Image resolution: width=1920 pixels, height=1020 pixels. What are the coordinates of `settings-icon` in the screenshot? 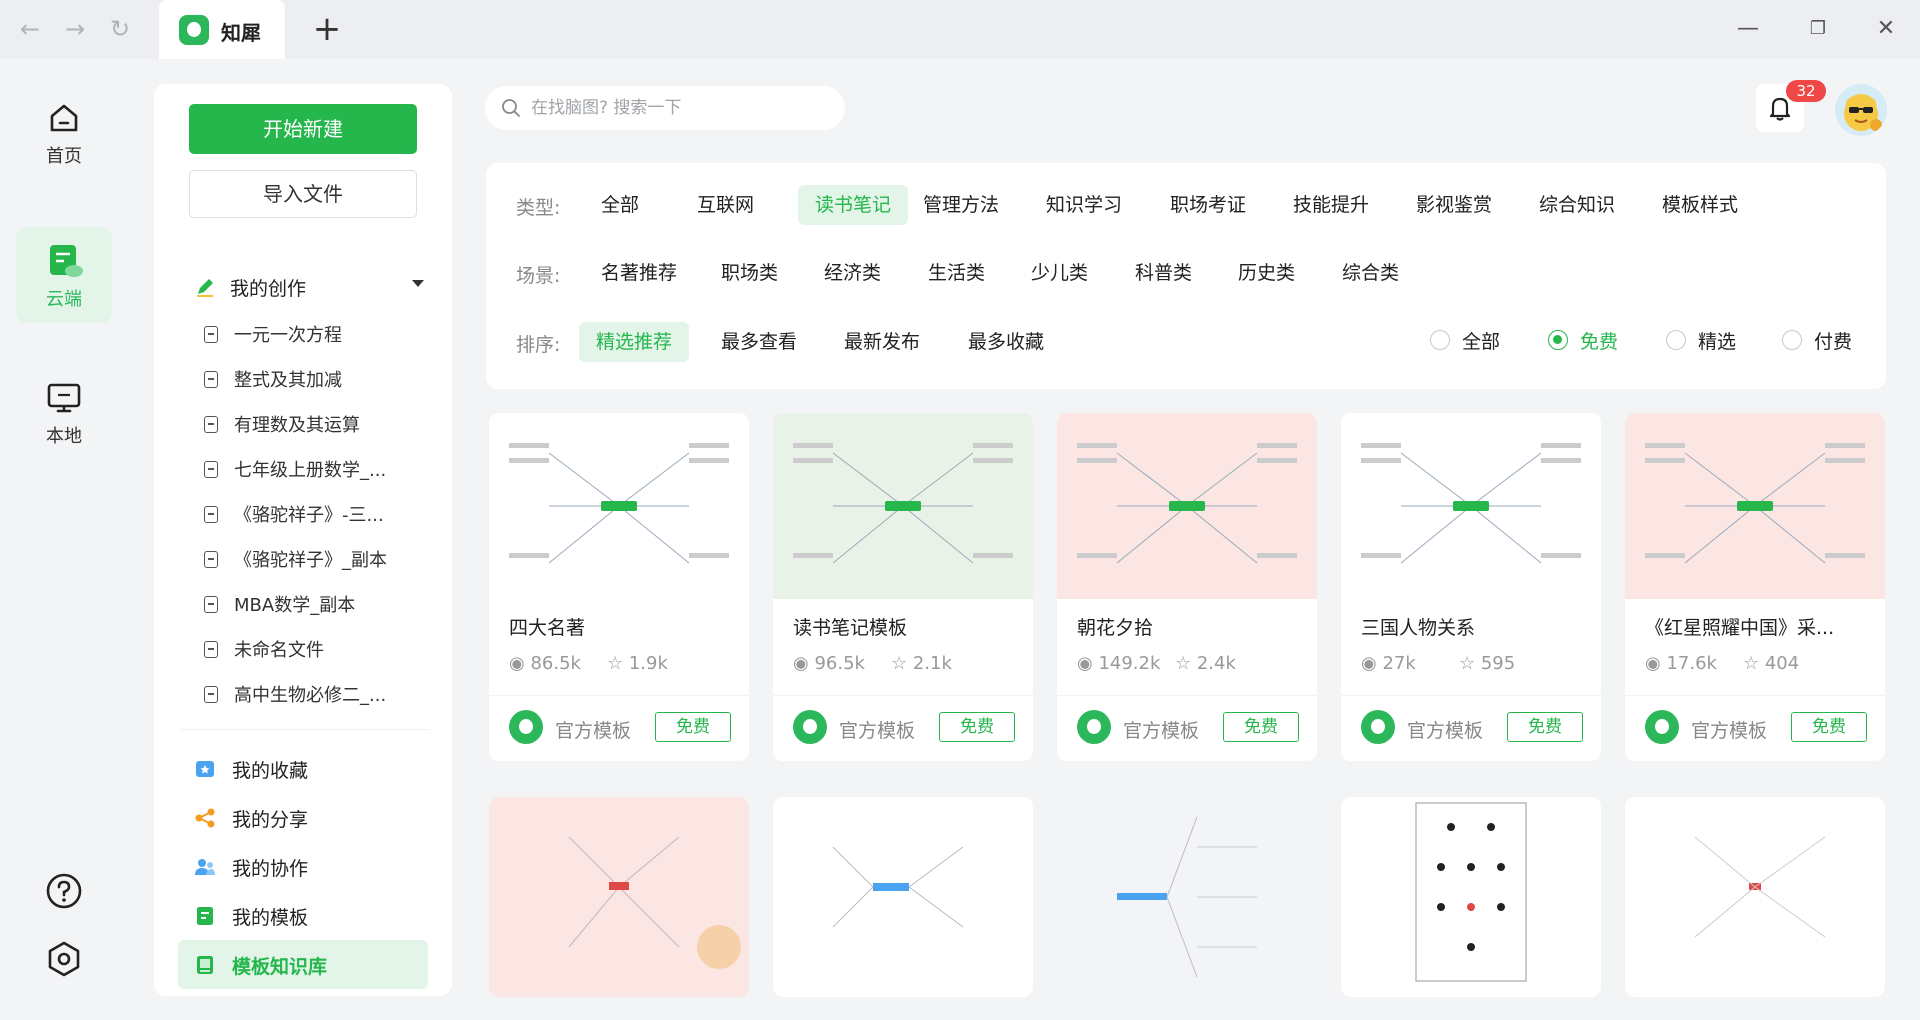 It's located at (64, 959).